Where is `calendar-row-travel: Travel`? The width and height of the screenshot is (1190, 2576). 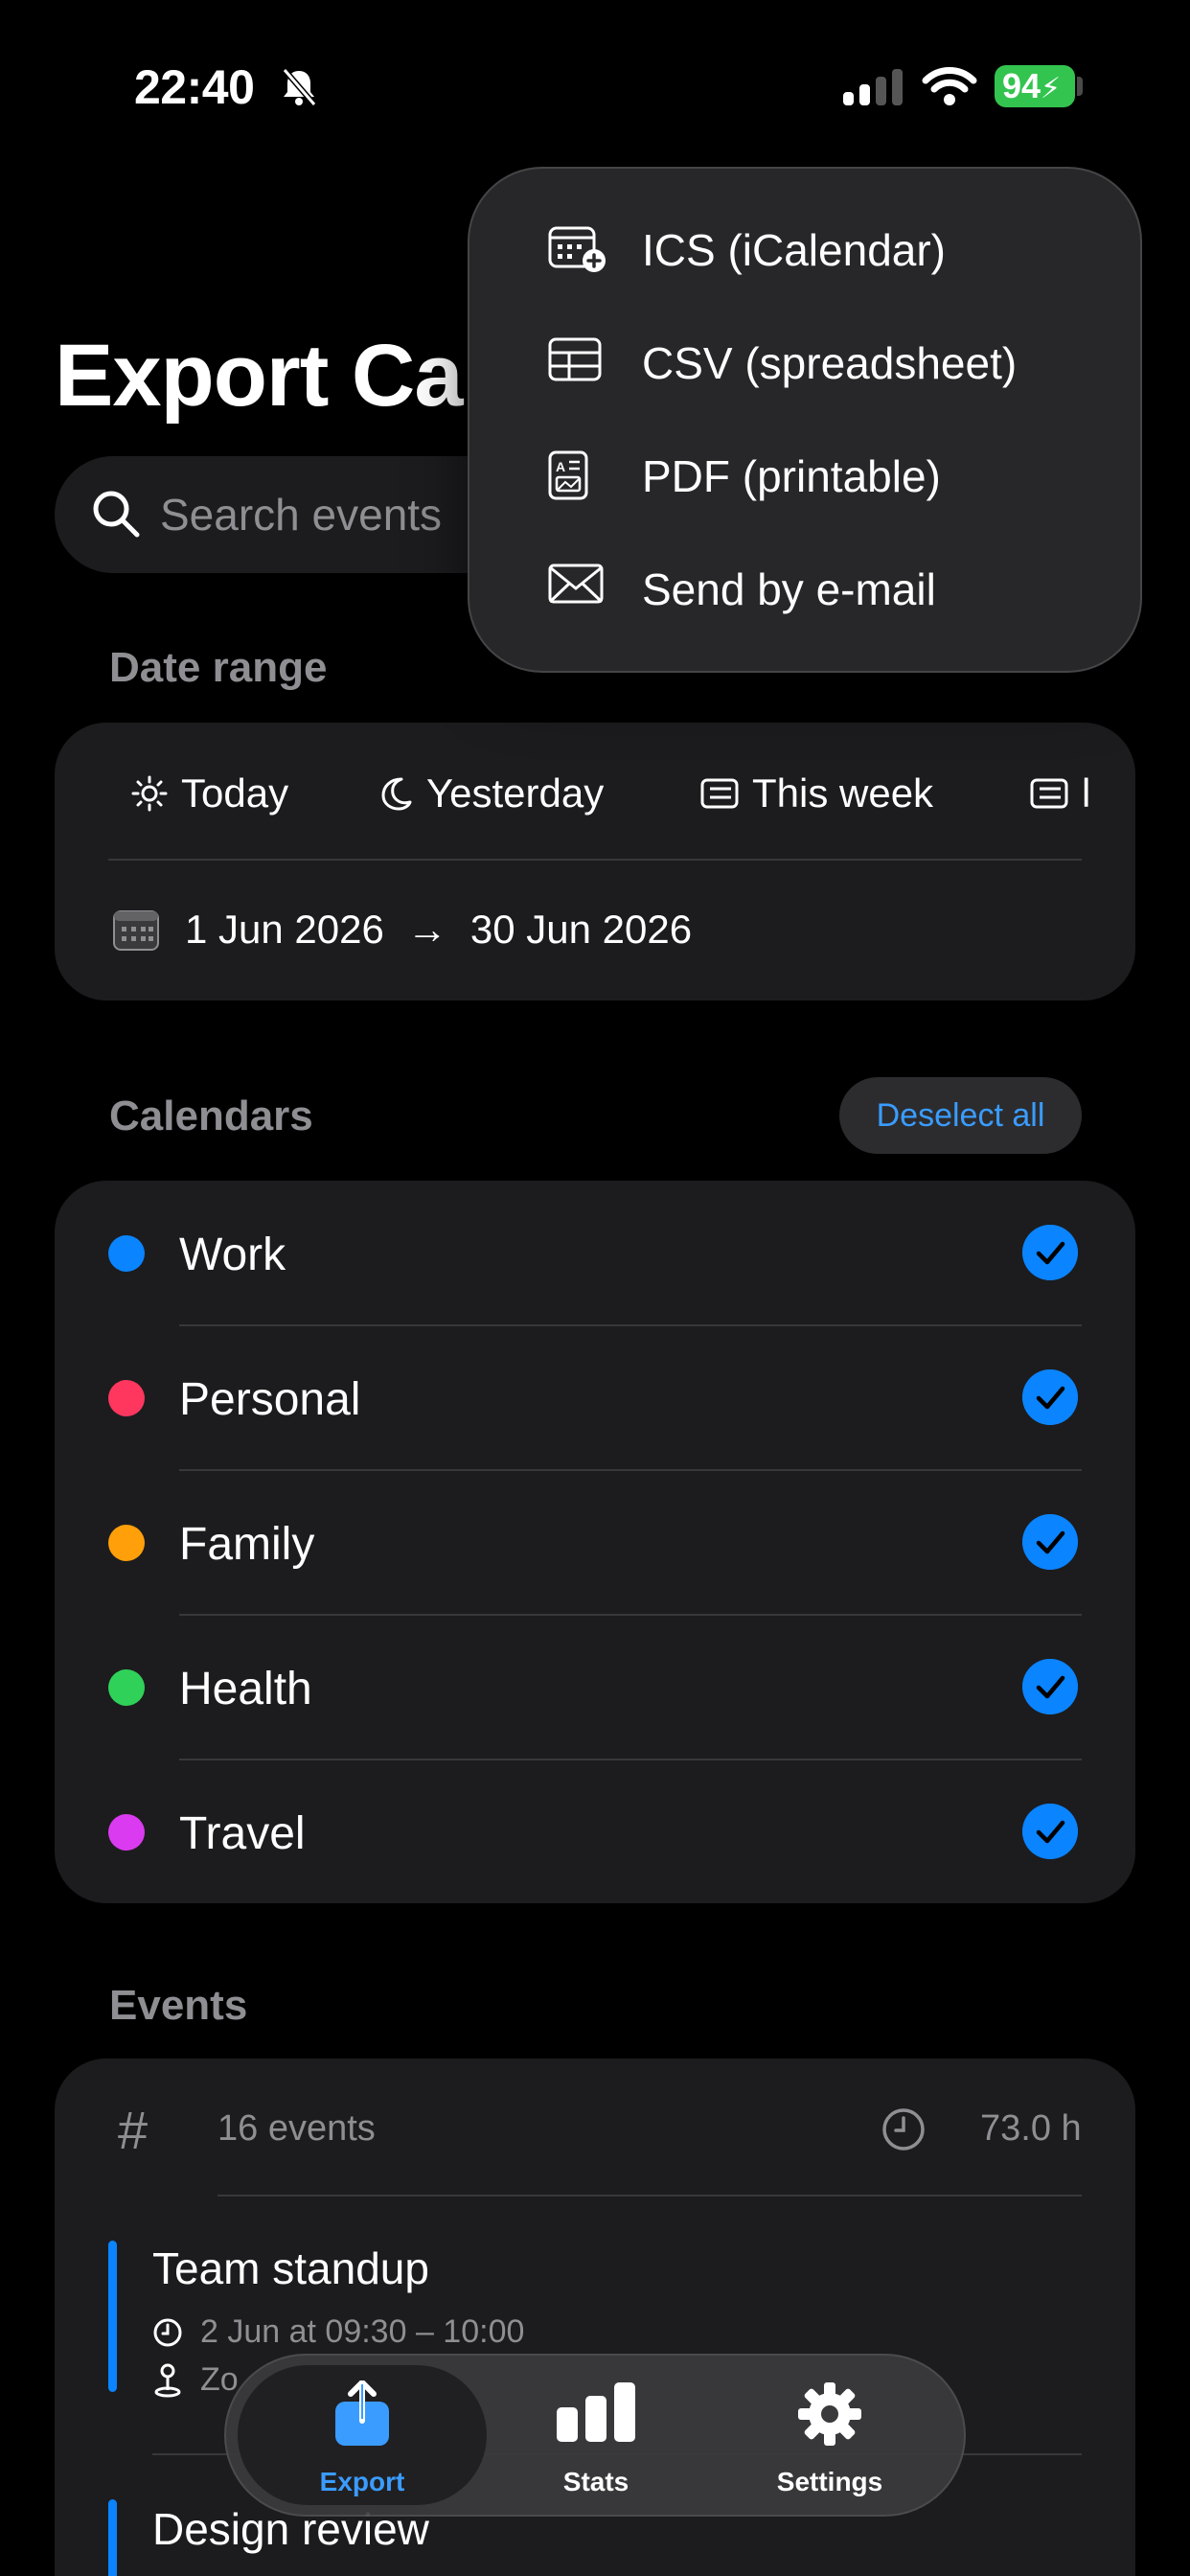
calendar-row-travel: Travel is located at coordinates (595, 1832).